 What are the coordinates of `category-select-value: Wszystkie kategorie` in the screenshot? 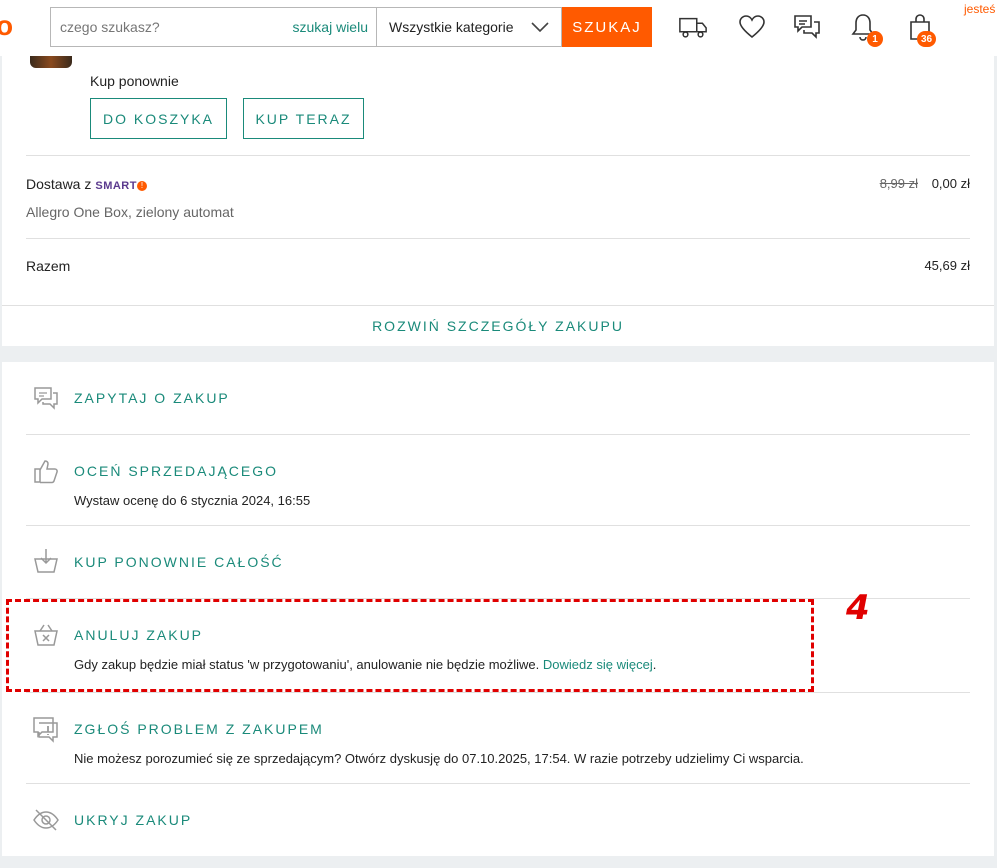 It's located at (451, 27).